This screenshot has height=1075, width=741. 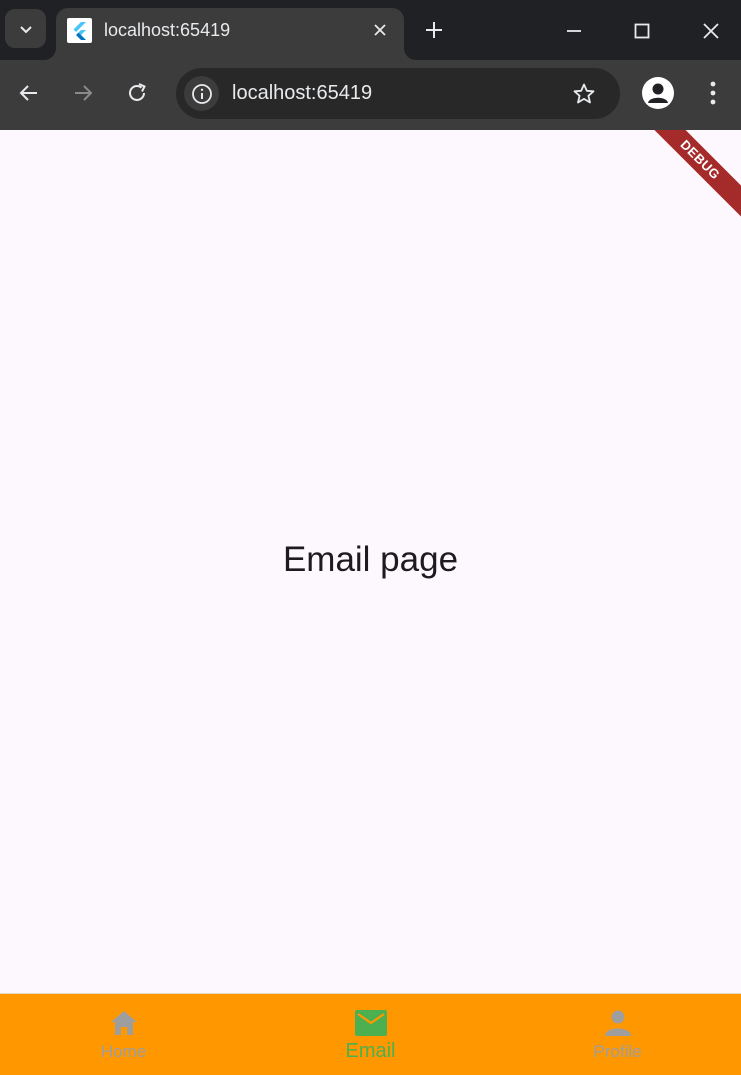 I want to click on bookmark-button, so click(x=584, y=94).